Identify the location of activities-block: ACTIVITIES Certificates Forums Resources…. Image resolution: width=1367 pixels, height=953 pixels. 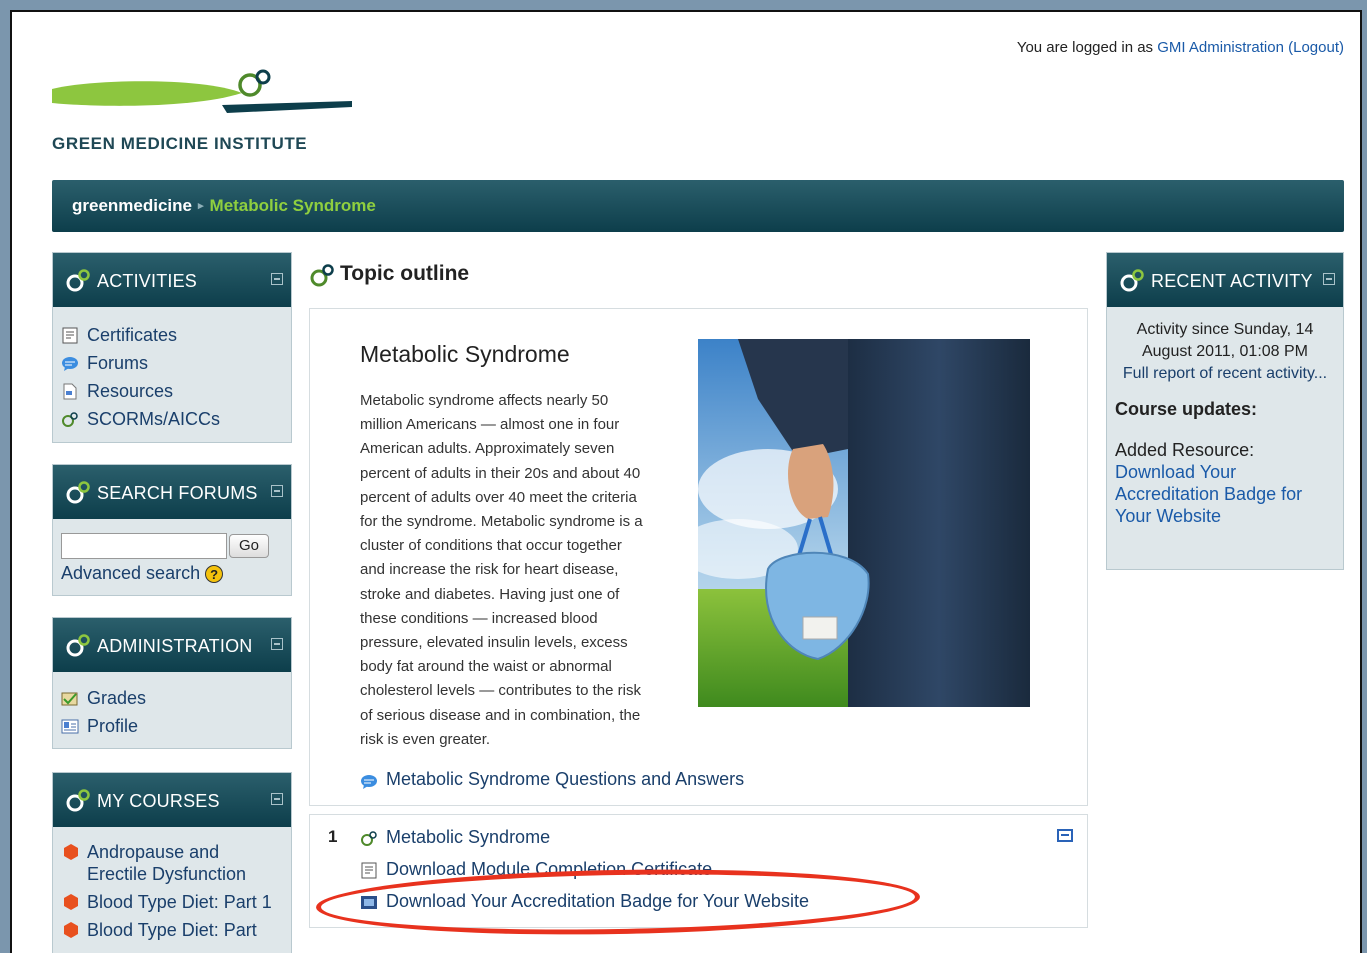
(172, 347).